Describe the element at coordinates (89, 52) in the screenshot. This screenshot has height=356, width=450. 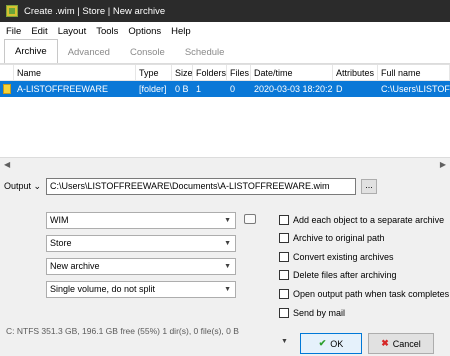
I see `tab-advanced: Advanced` at that location.